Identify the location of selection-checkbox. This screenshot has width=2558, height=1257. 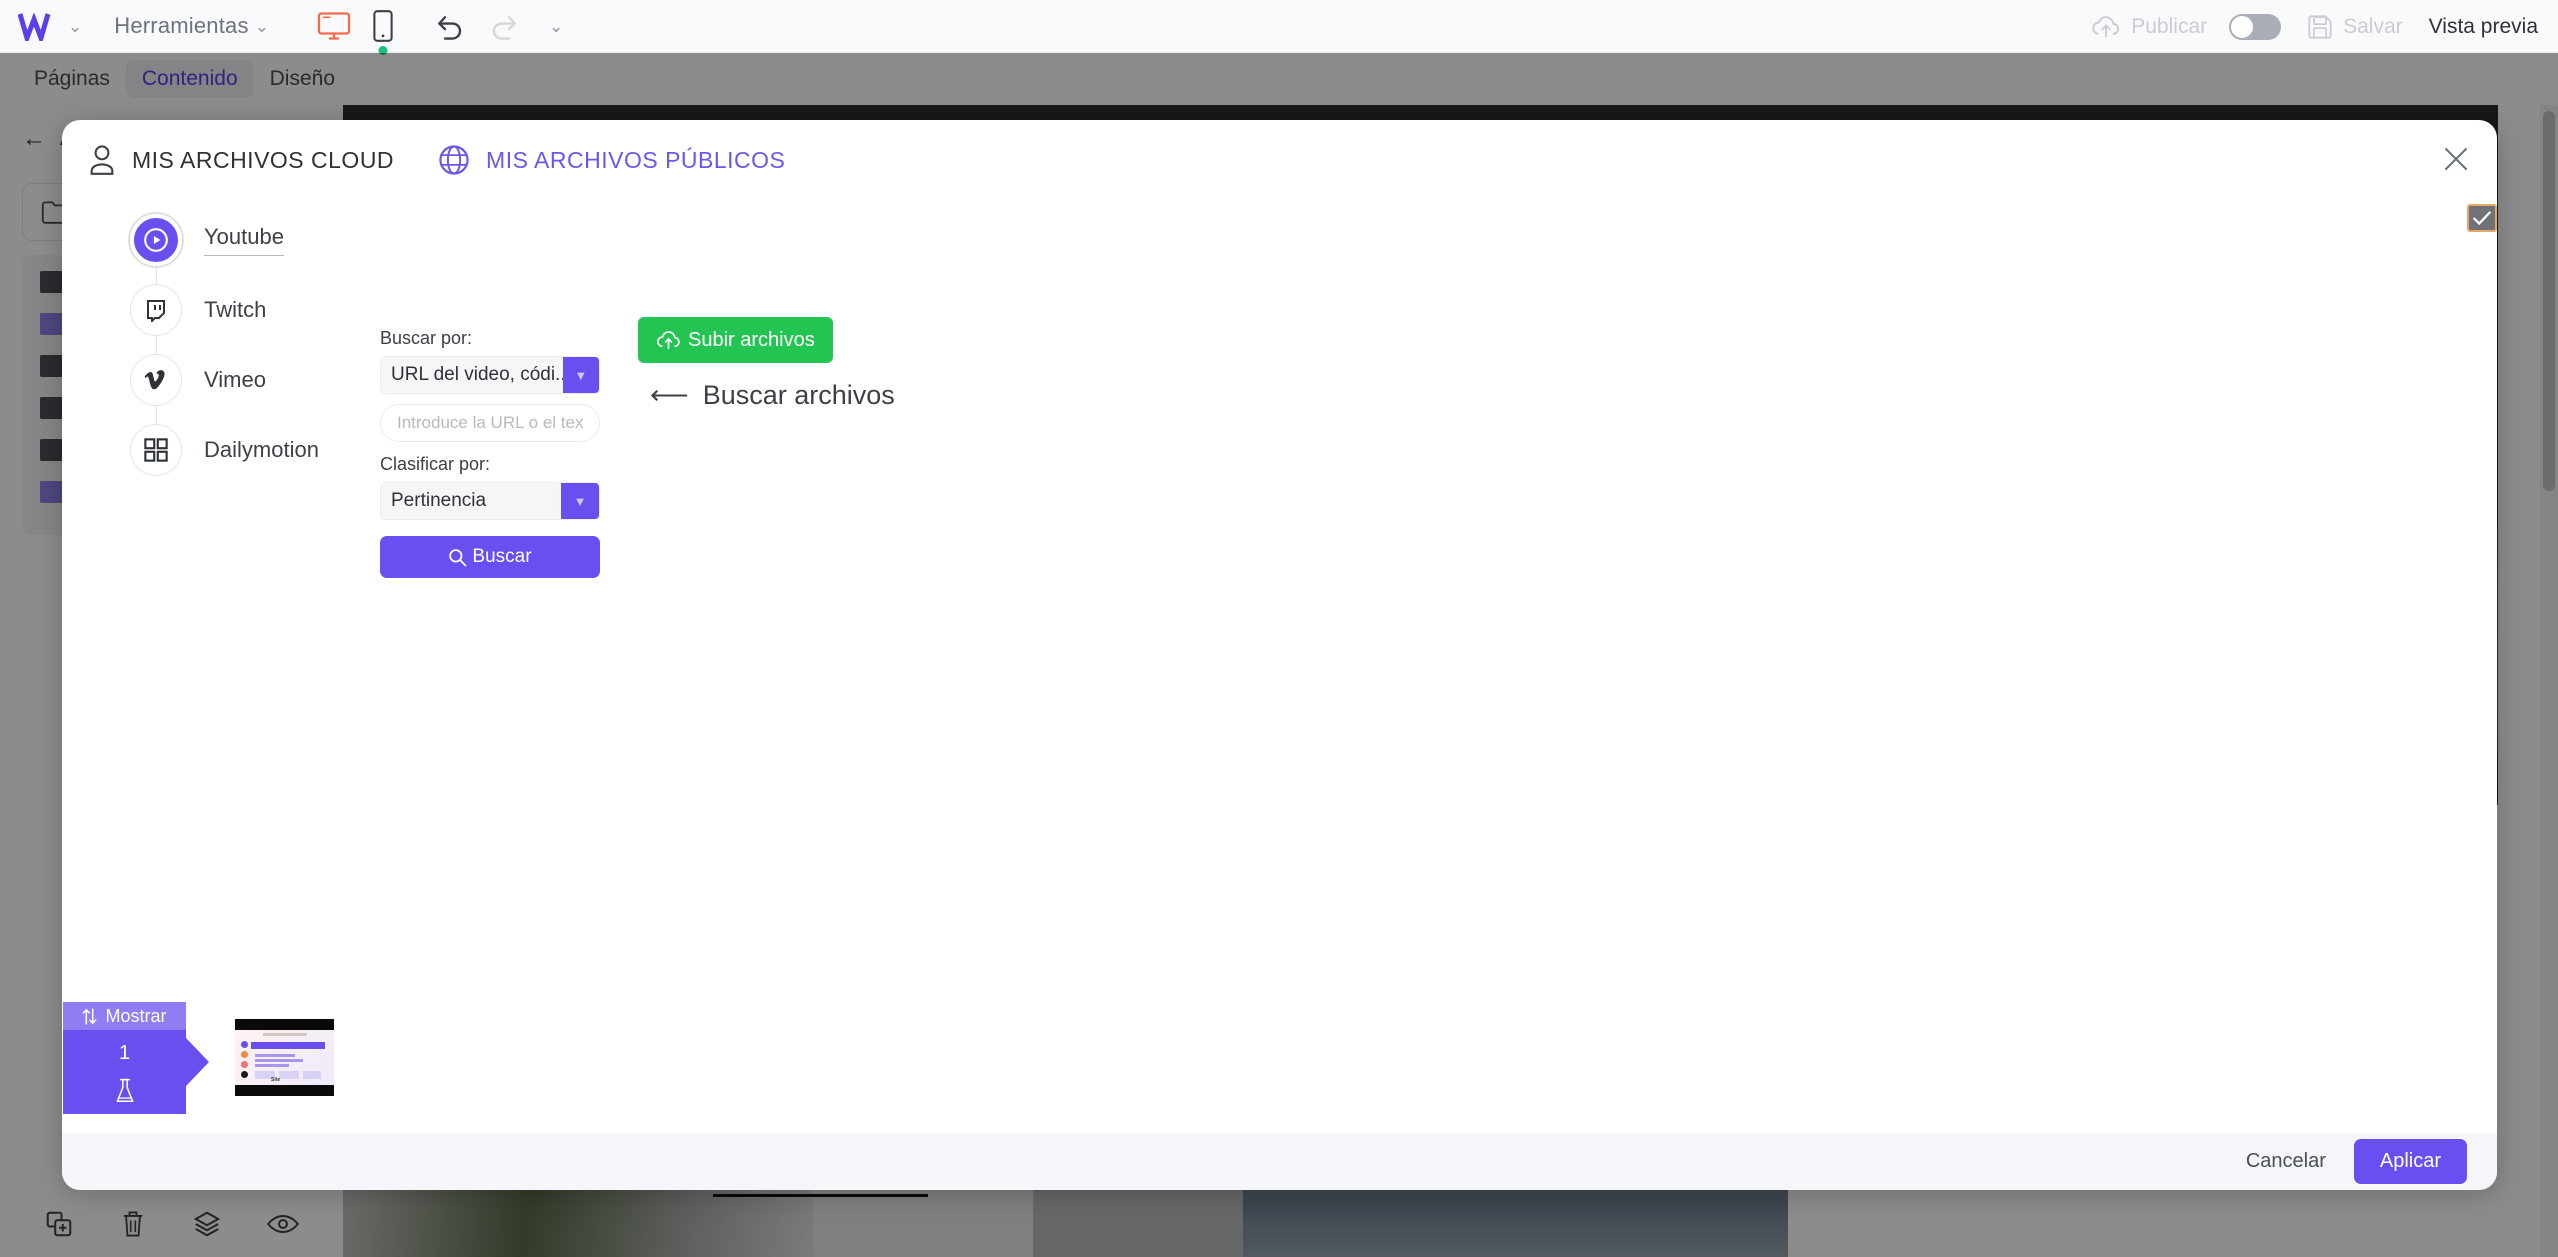
(2482, 218).